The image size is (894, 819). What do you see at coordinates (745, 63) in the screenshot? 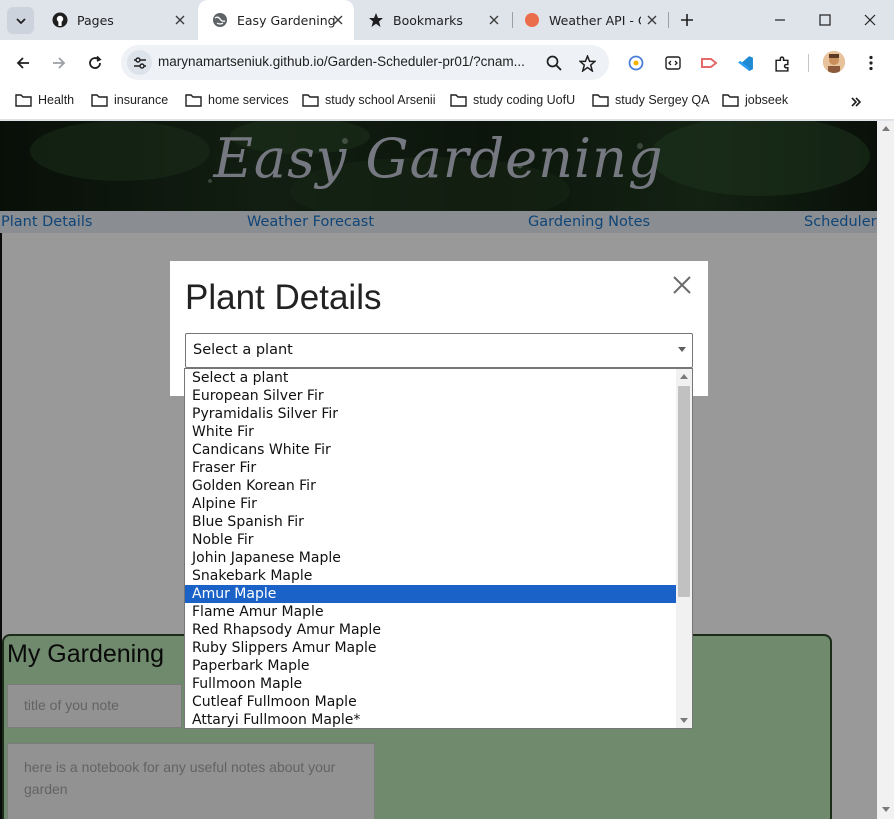
I see `vscode-icon` at bounding box center [745, 63].